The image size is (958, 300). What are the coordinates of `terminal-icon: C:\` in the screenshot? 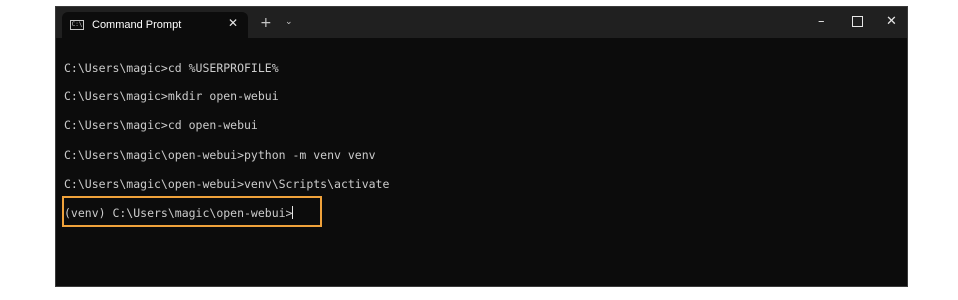 It's located at (77, 25).